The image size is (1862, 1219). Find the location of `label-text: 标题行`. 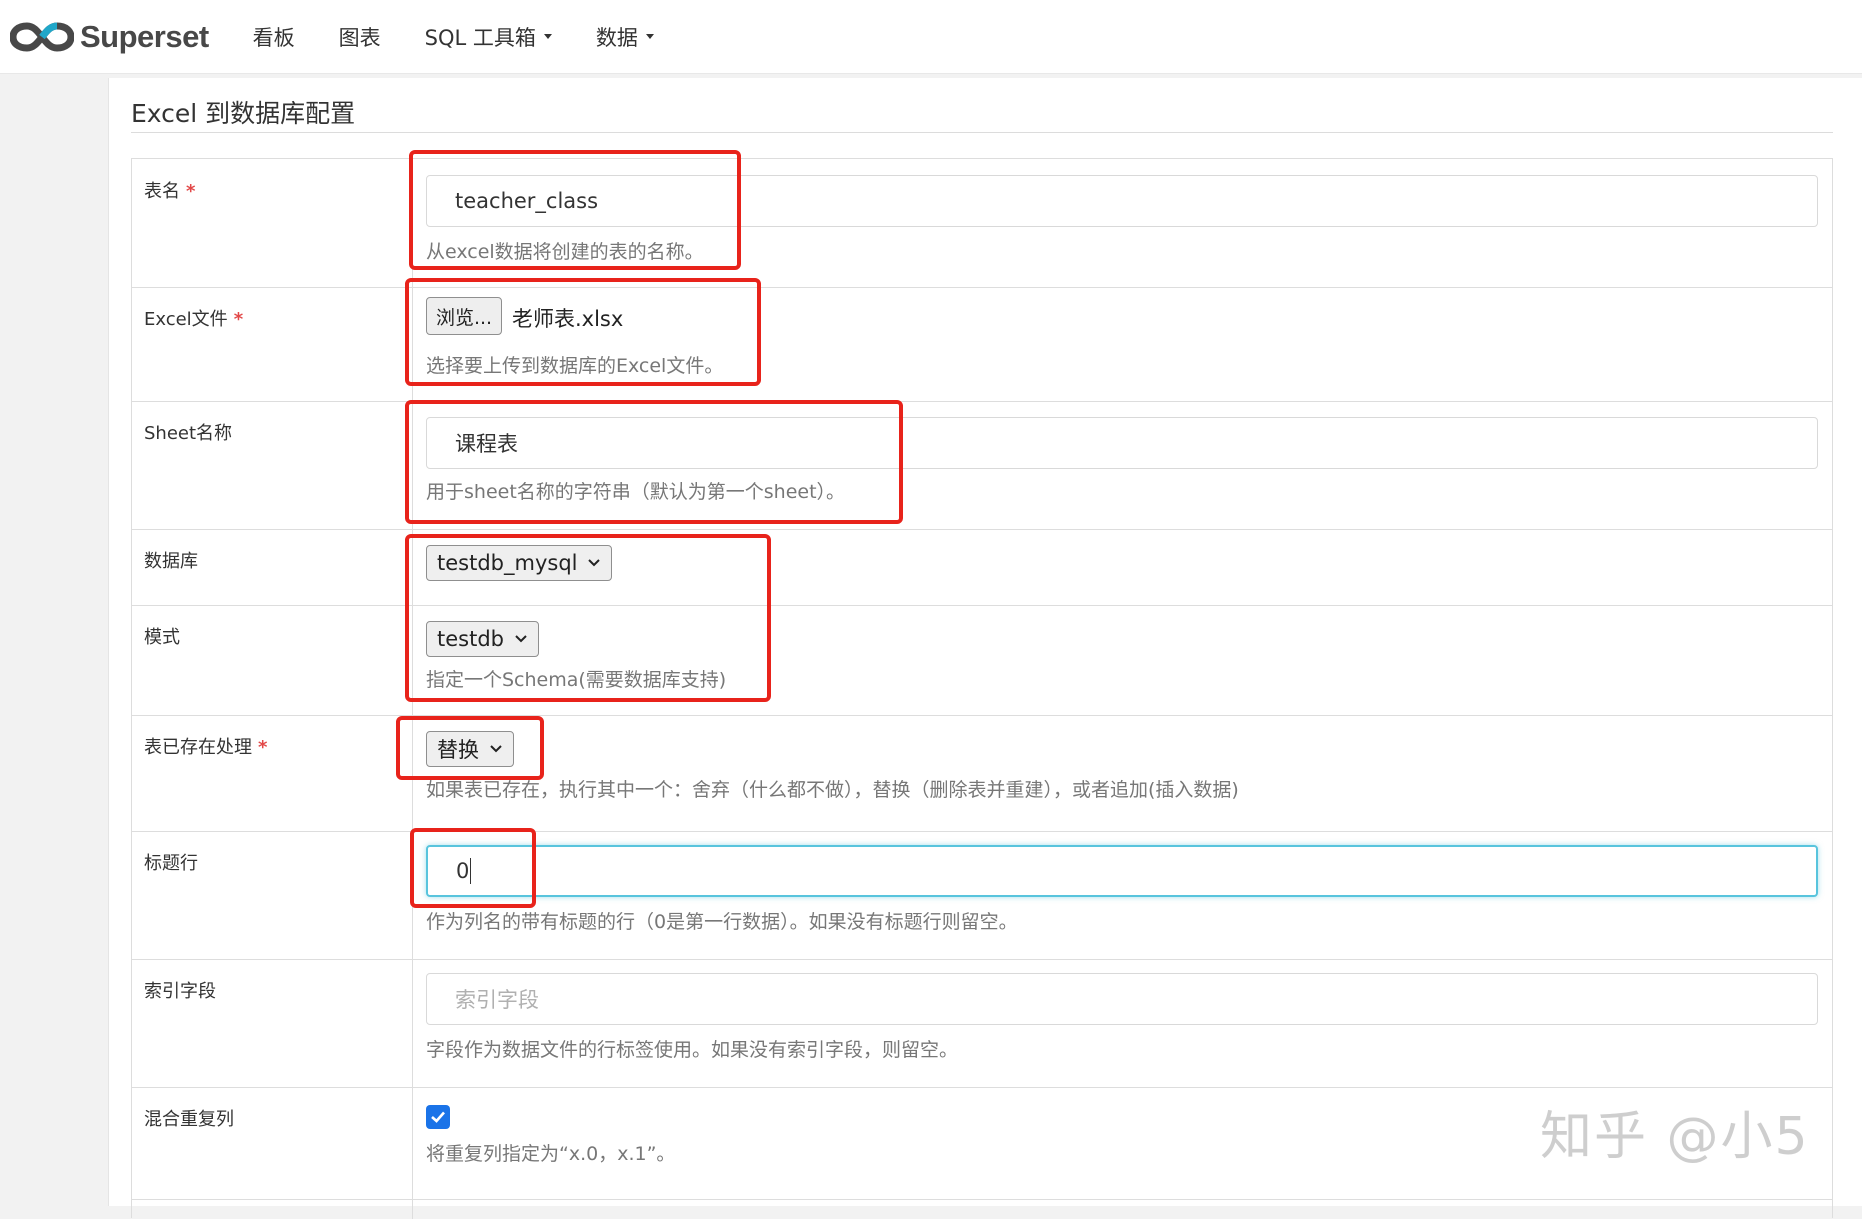

label-text: 标题行 is located at coordinates (171, 863).